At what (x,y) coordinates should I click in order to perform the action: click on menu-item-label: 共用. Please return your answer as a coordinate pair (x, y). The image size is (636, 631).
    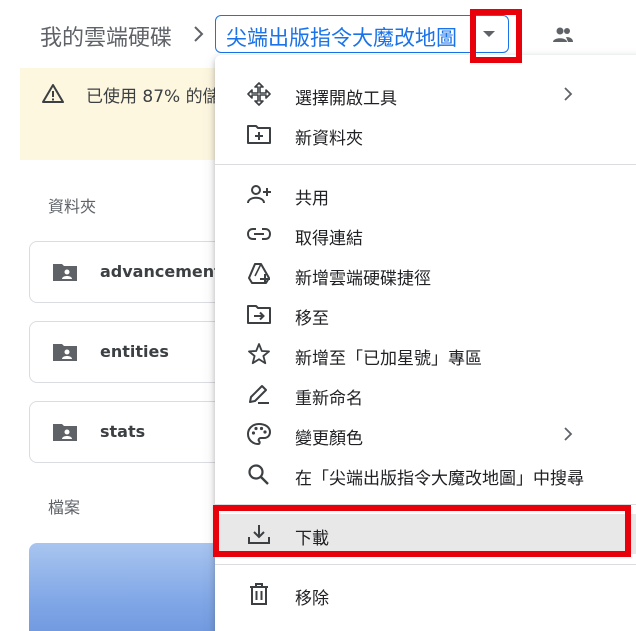
    Looking at the image, I should click on (312, 199).